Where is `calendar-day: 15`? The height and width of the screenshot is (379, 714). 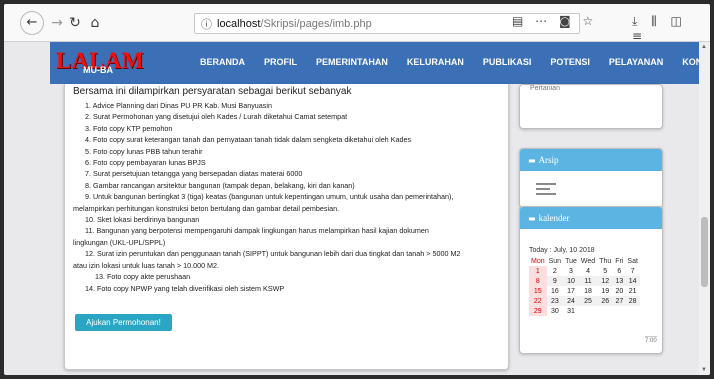 calendar-day: 15 is located at coordinates (538, 291).